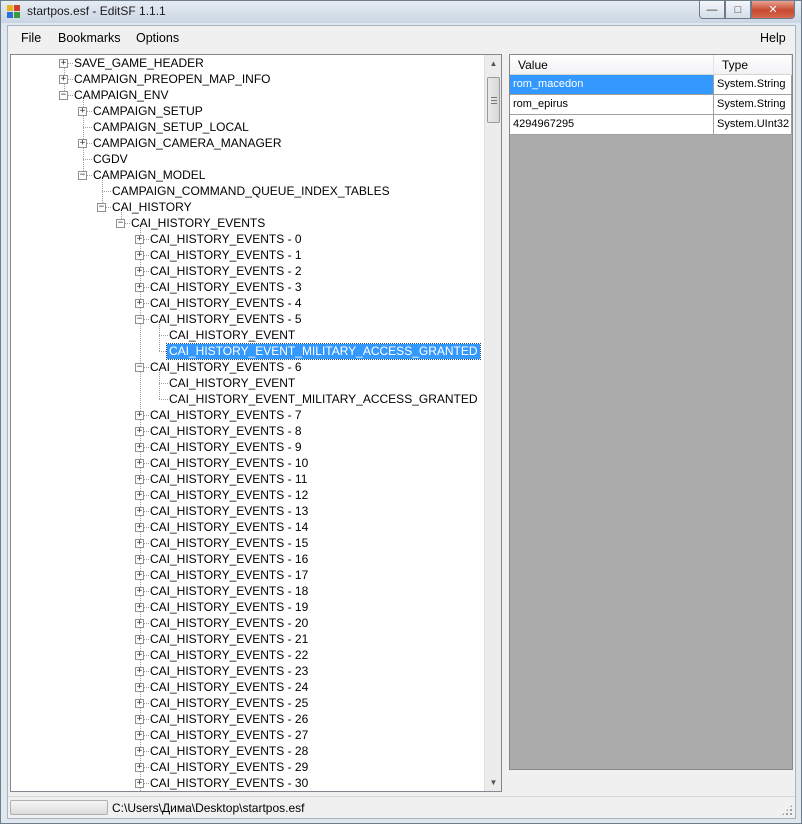 This screenshot has width=802, height=824. I want to click on cell-value: rom_macedon, so click(612, 85).